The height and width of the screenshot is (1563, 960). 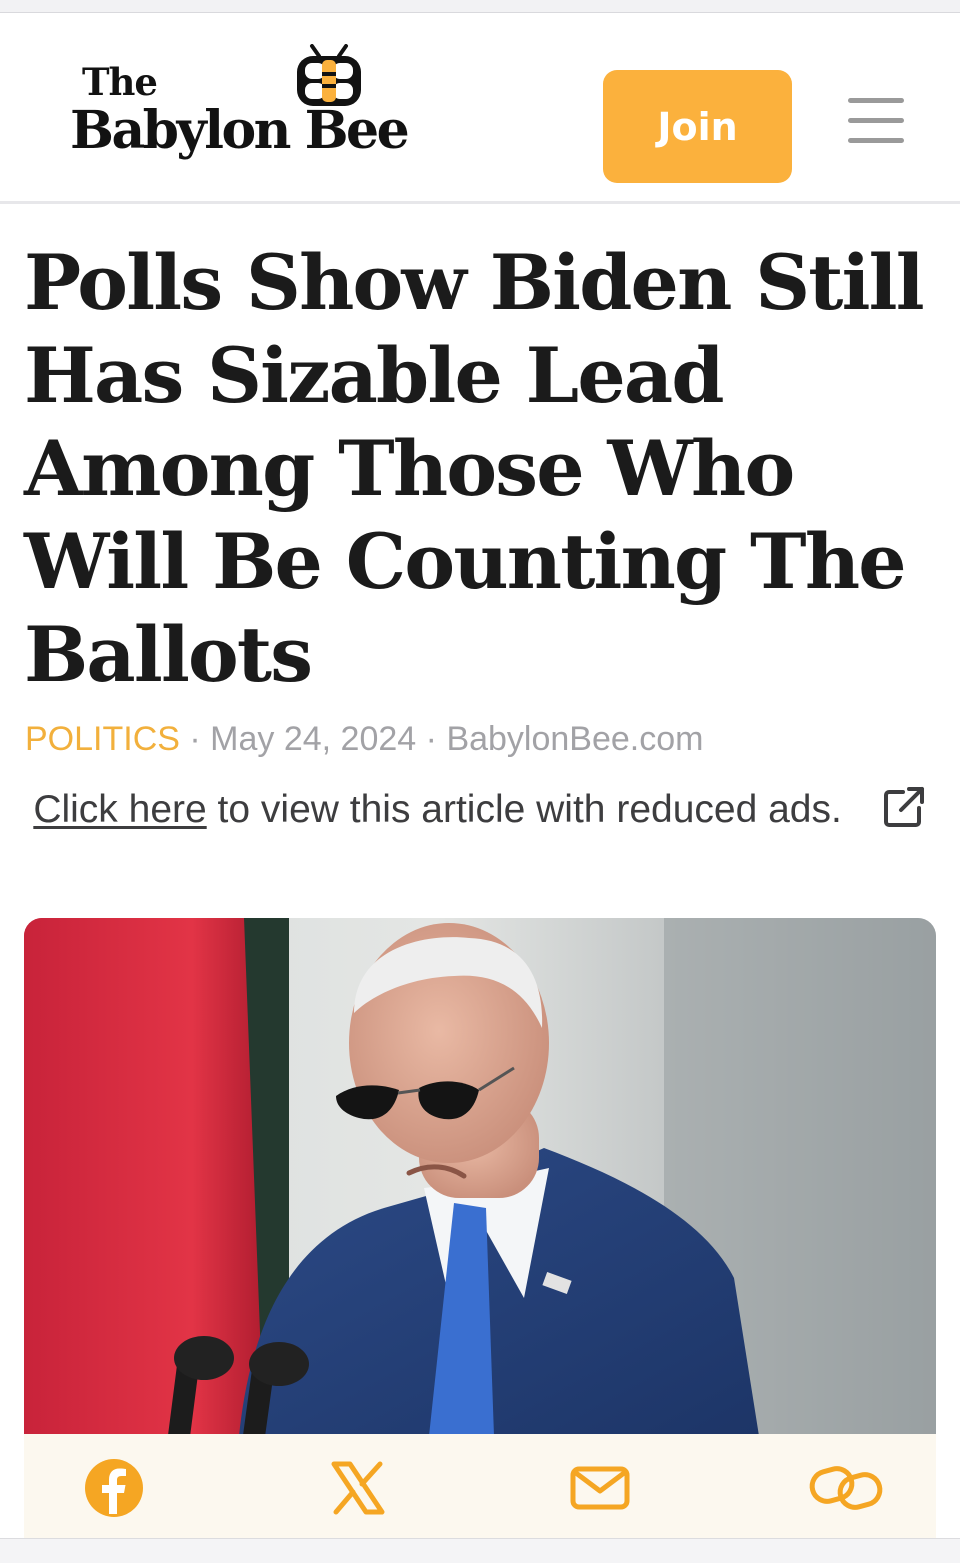 I want to click on logo-the-text: The, so click(x=120, y=82).